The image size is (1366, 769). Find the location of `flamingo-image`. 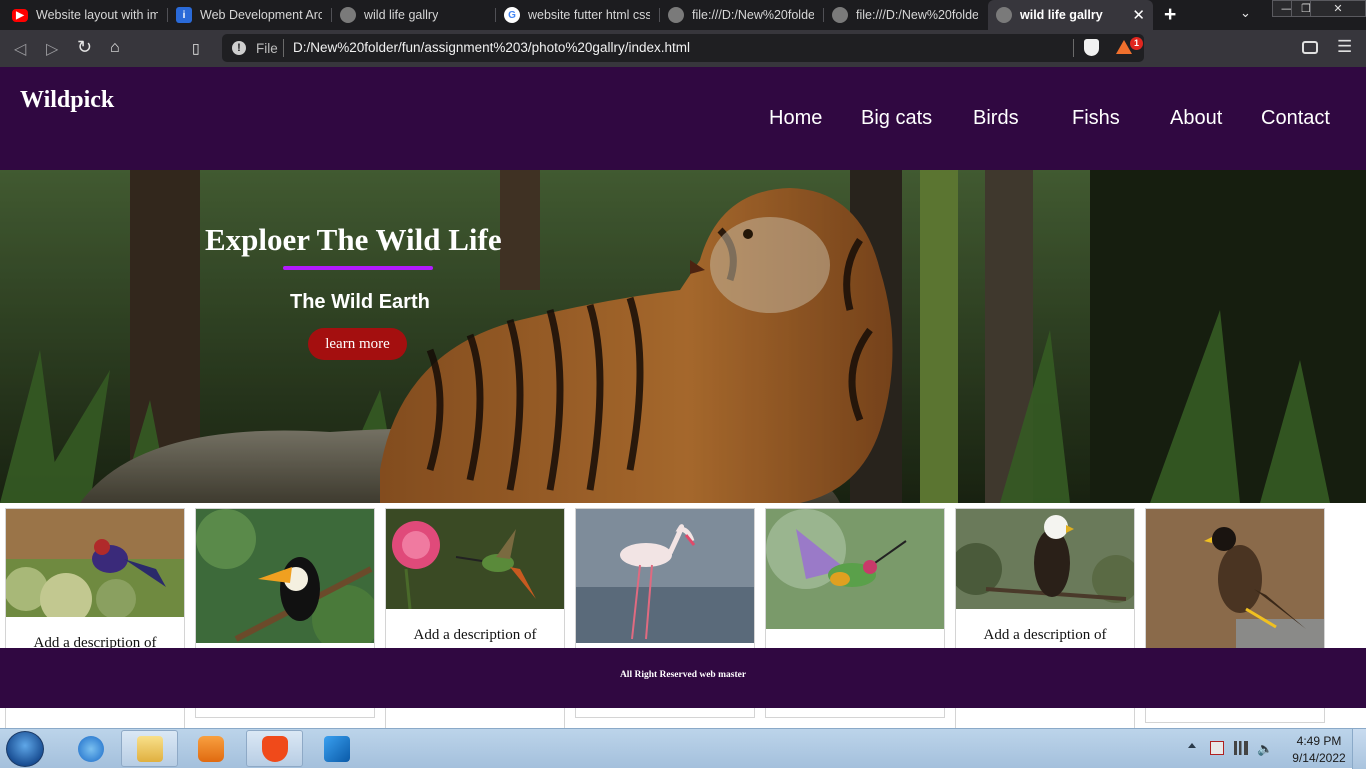

flamingo-image is located at coordinates (665, 576).